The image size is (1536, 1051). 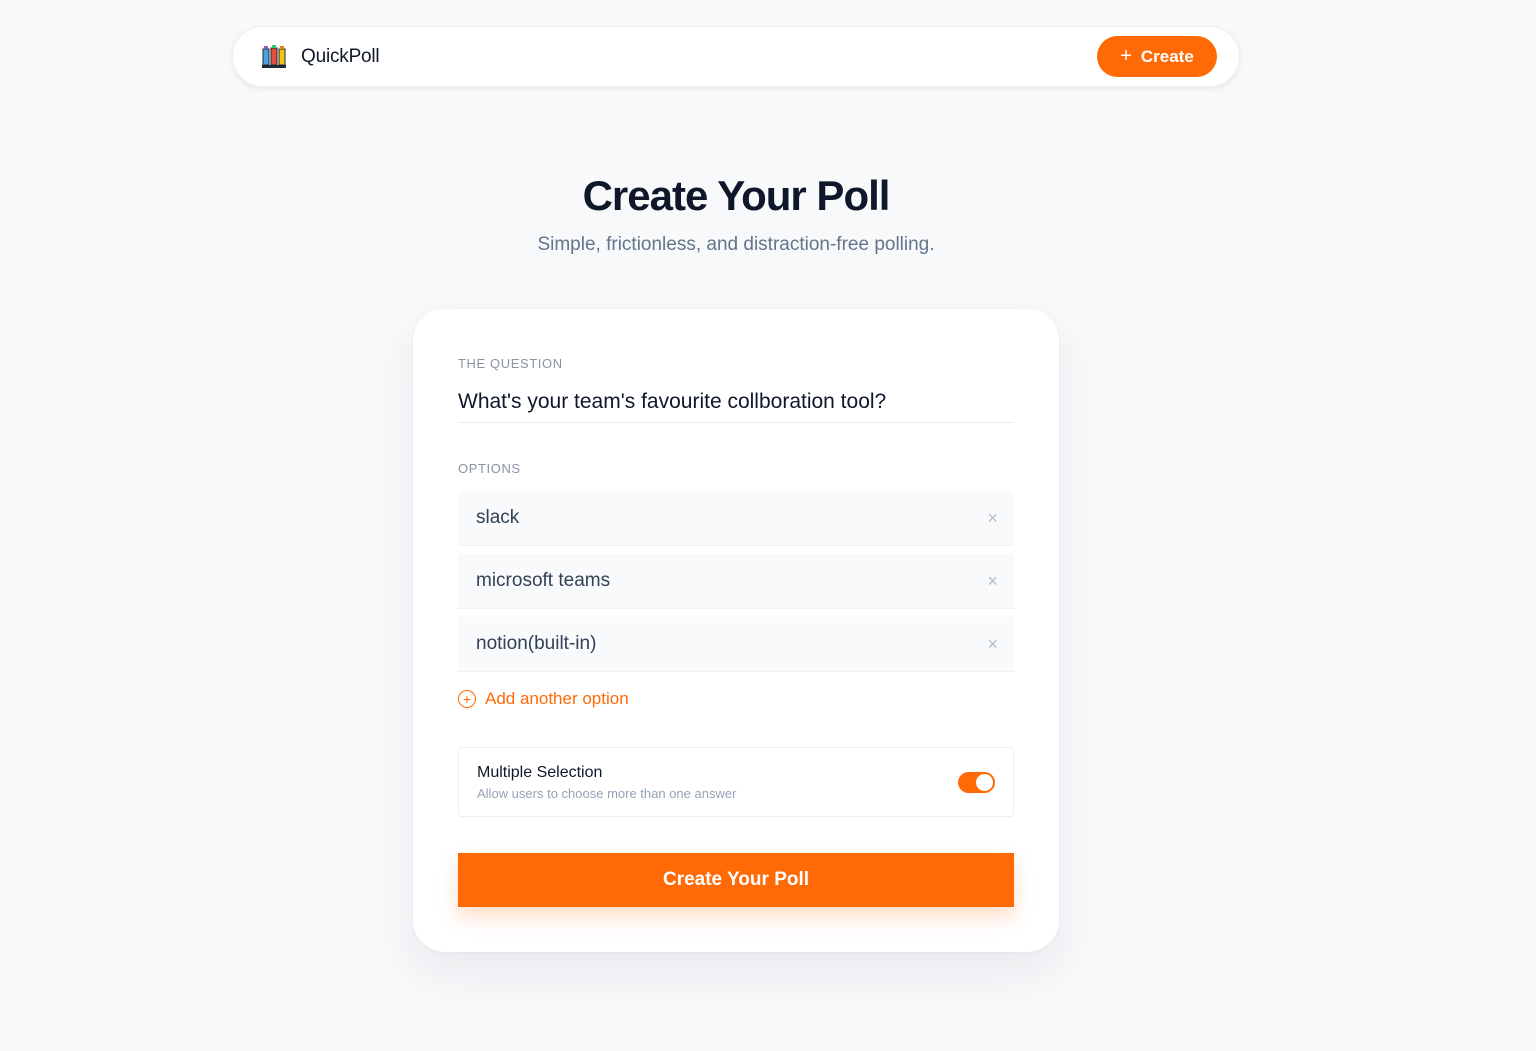 I want to click on add-option-button: + Add another option, so click(x=543, y=699).